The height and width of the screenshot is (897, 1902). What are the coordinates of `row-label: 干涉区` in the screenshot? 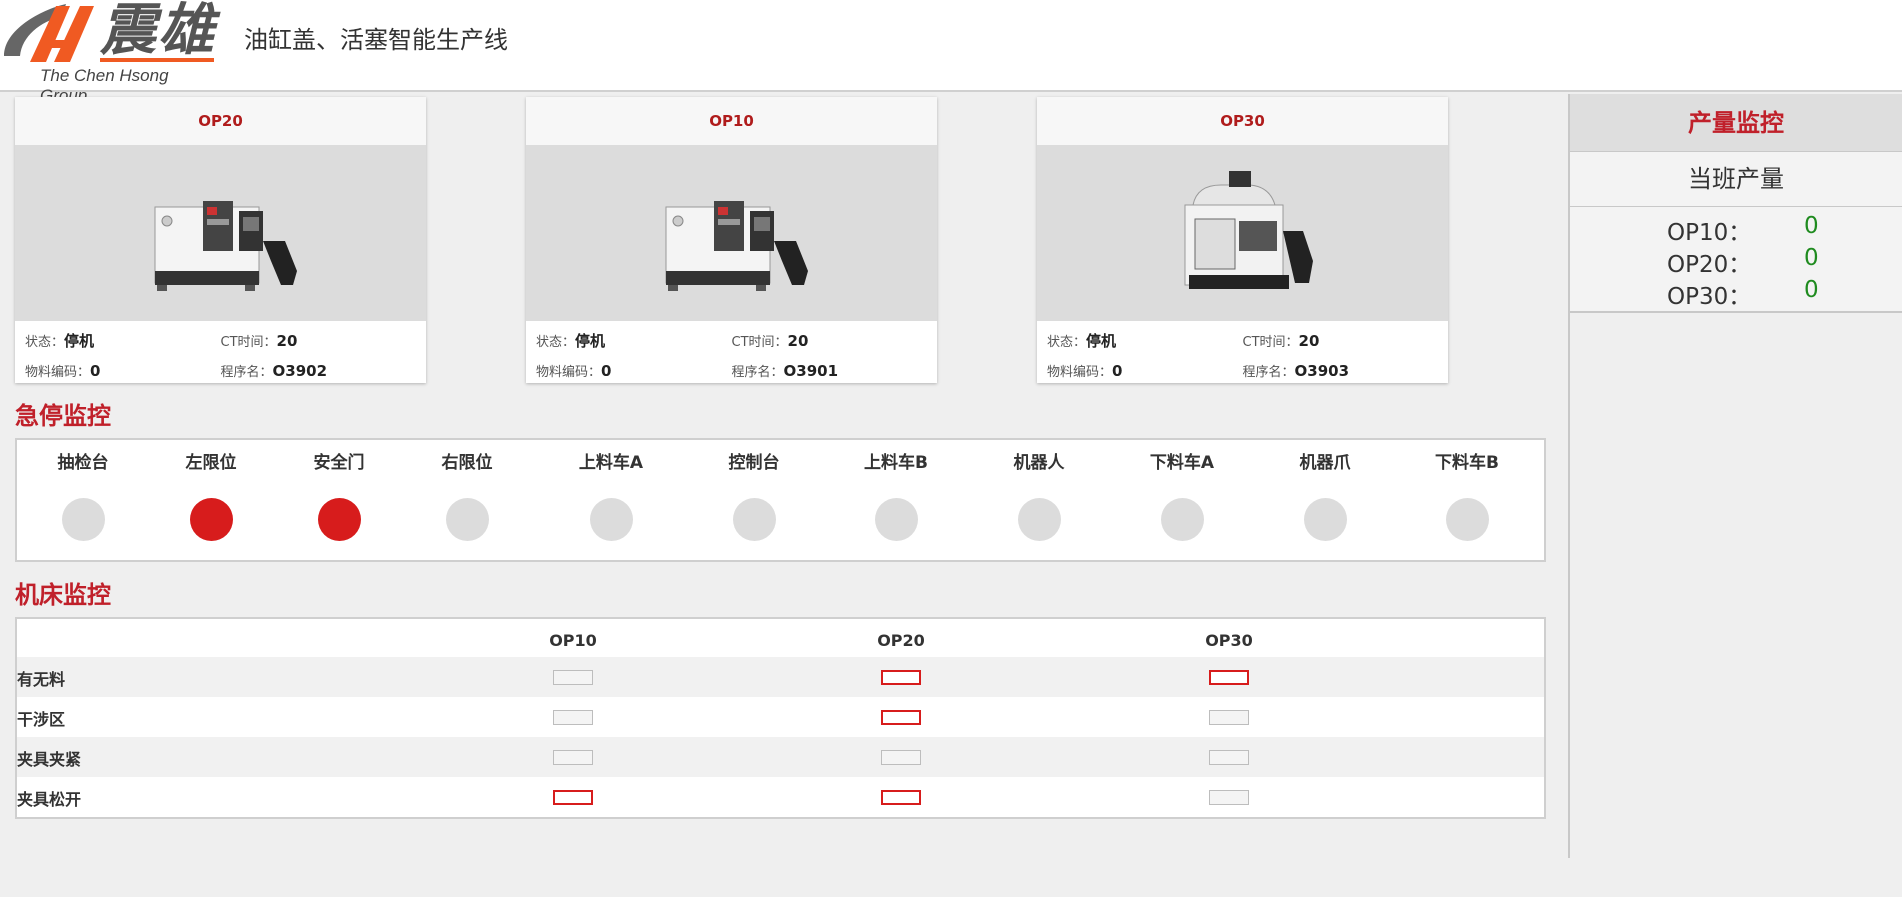 It's located at (41, 719).